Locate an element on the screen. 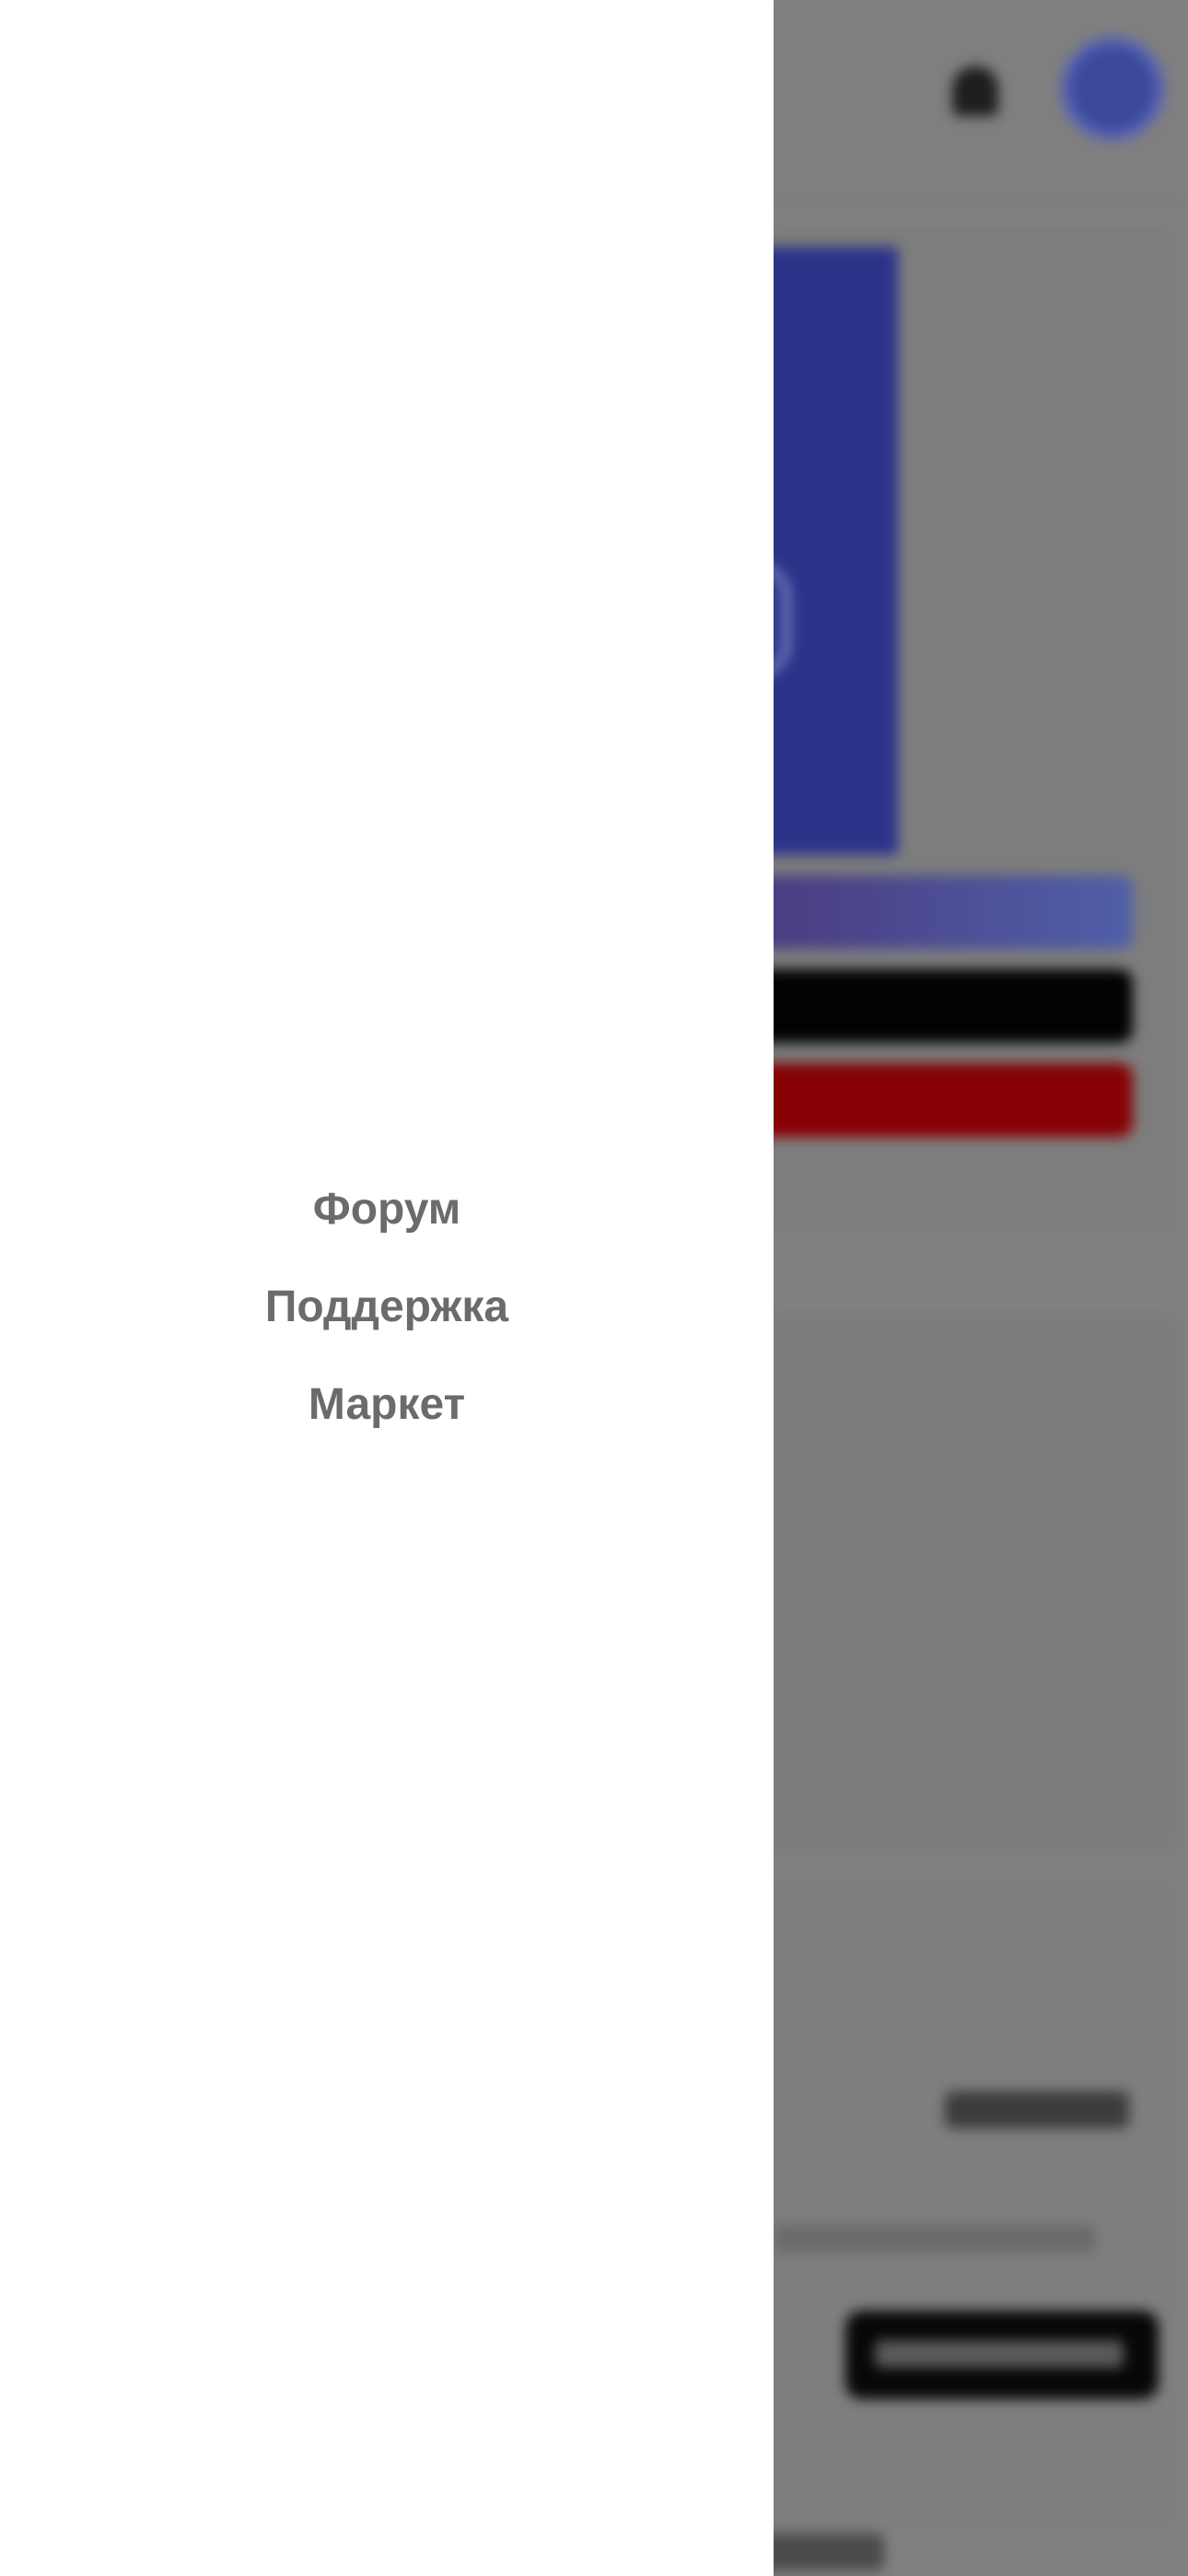 Image resolution: width=1188 pixels, height=2576 pixels. nav-item-support: Поддержка is located at coordinates (387, 1307).